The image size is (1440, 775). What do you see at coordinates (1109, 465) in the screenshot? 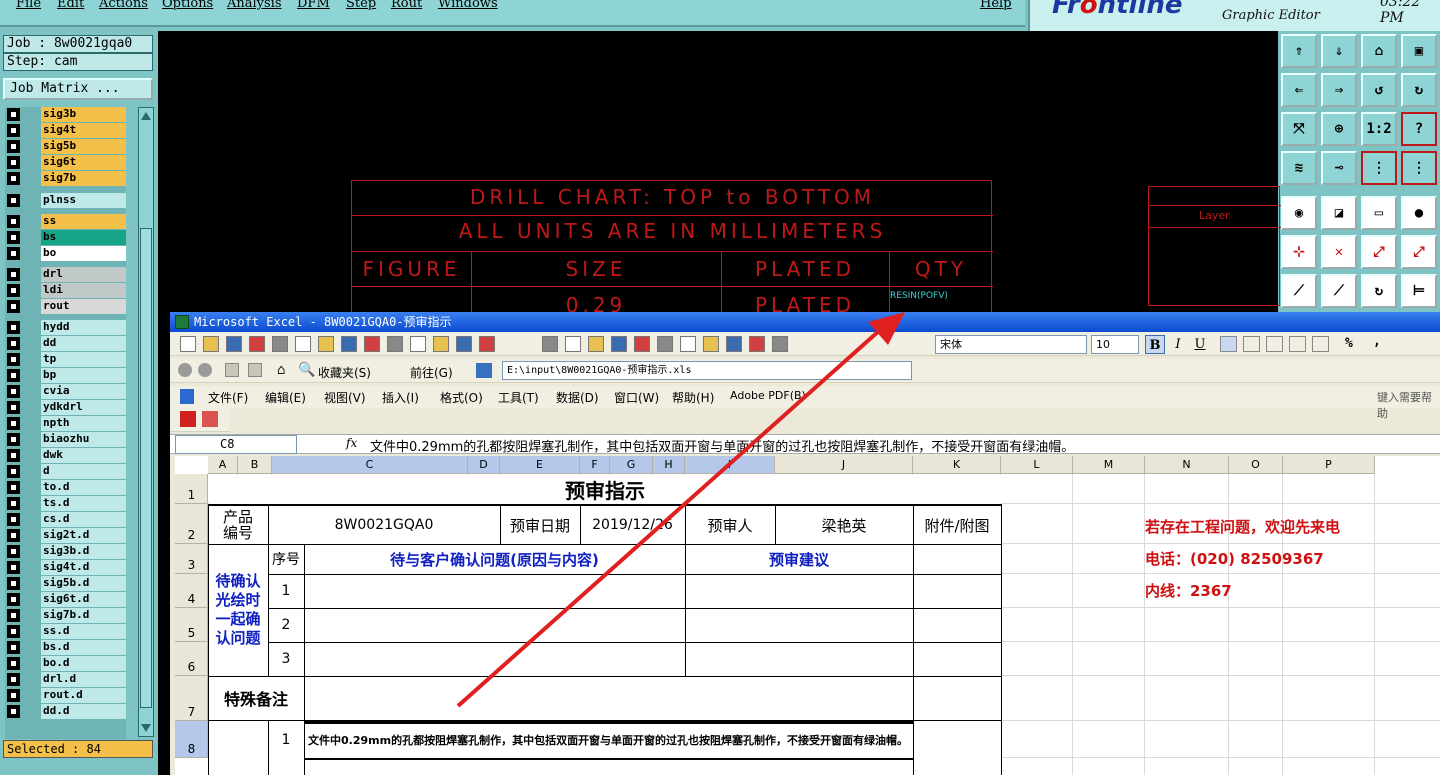
I see `column-header: M` at bounding box center [1109, 465].